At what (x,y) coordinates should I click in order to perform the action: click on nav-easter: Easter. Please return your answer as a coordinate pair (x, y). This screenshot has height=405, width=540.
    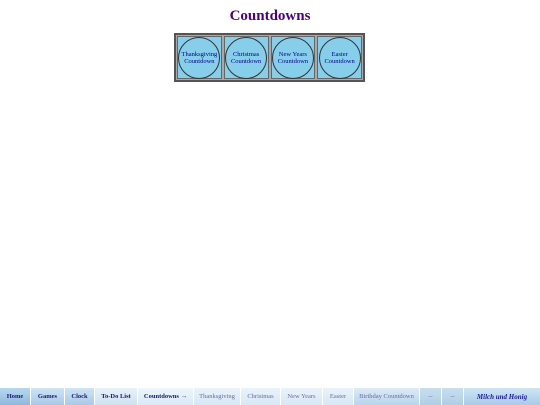
    Looking at the image, I should click on (338, 396).